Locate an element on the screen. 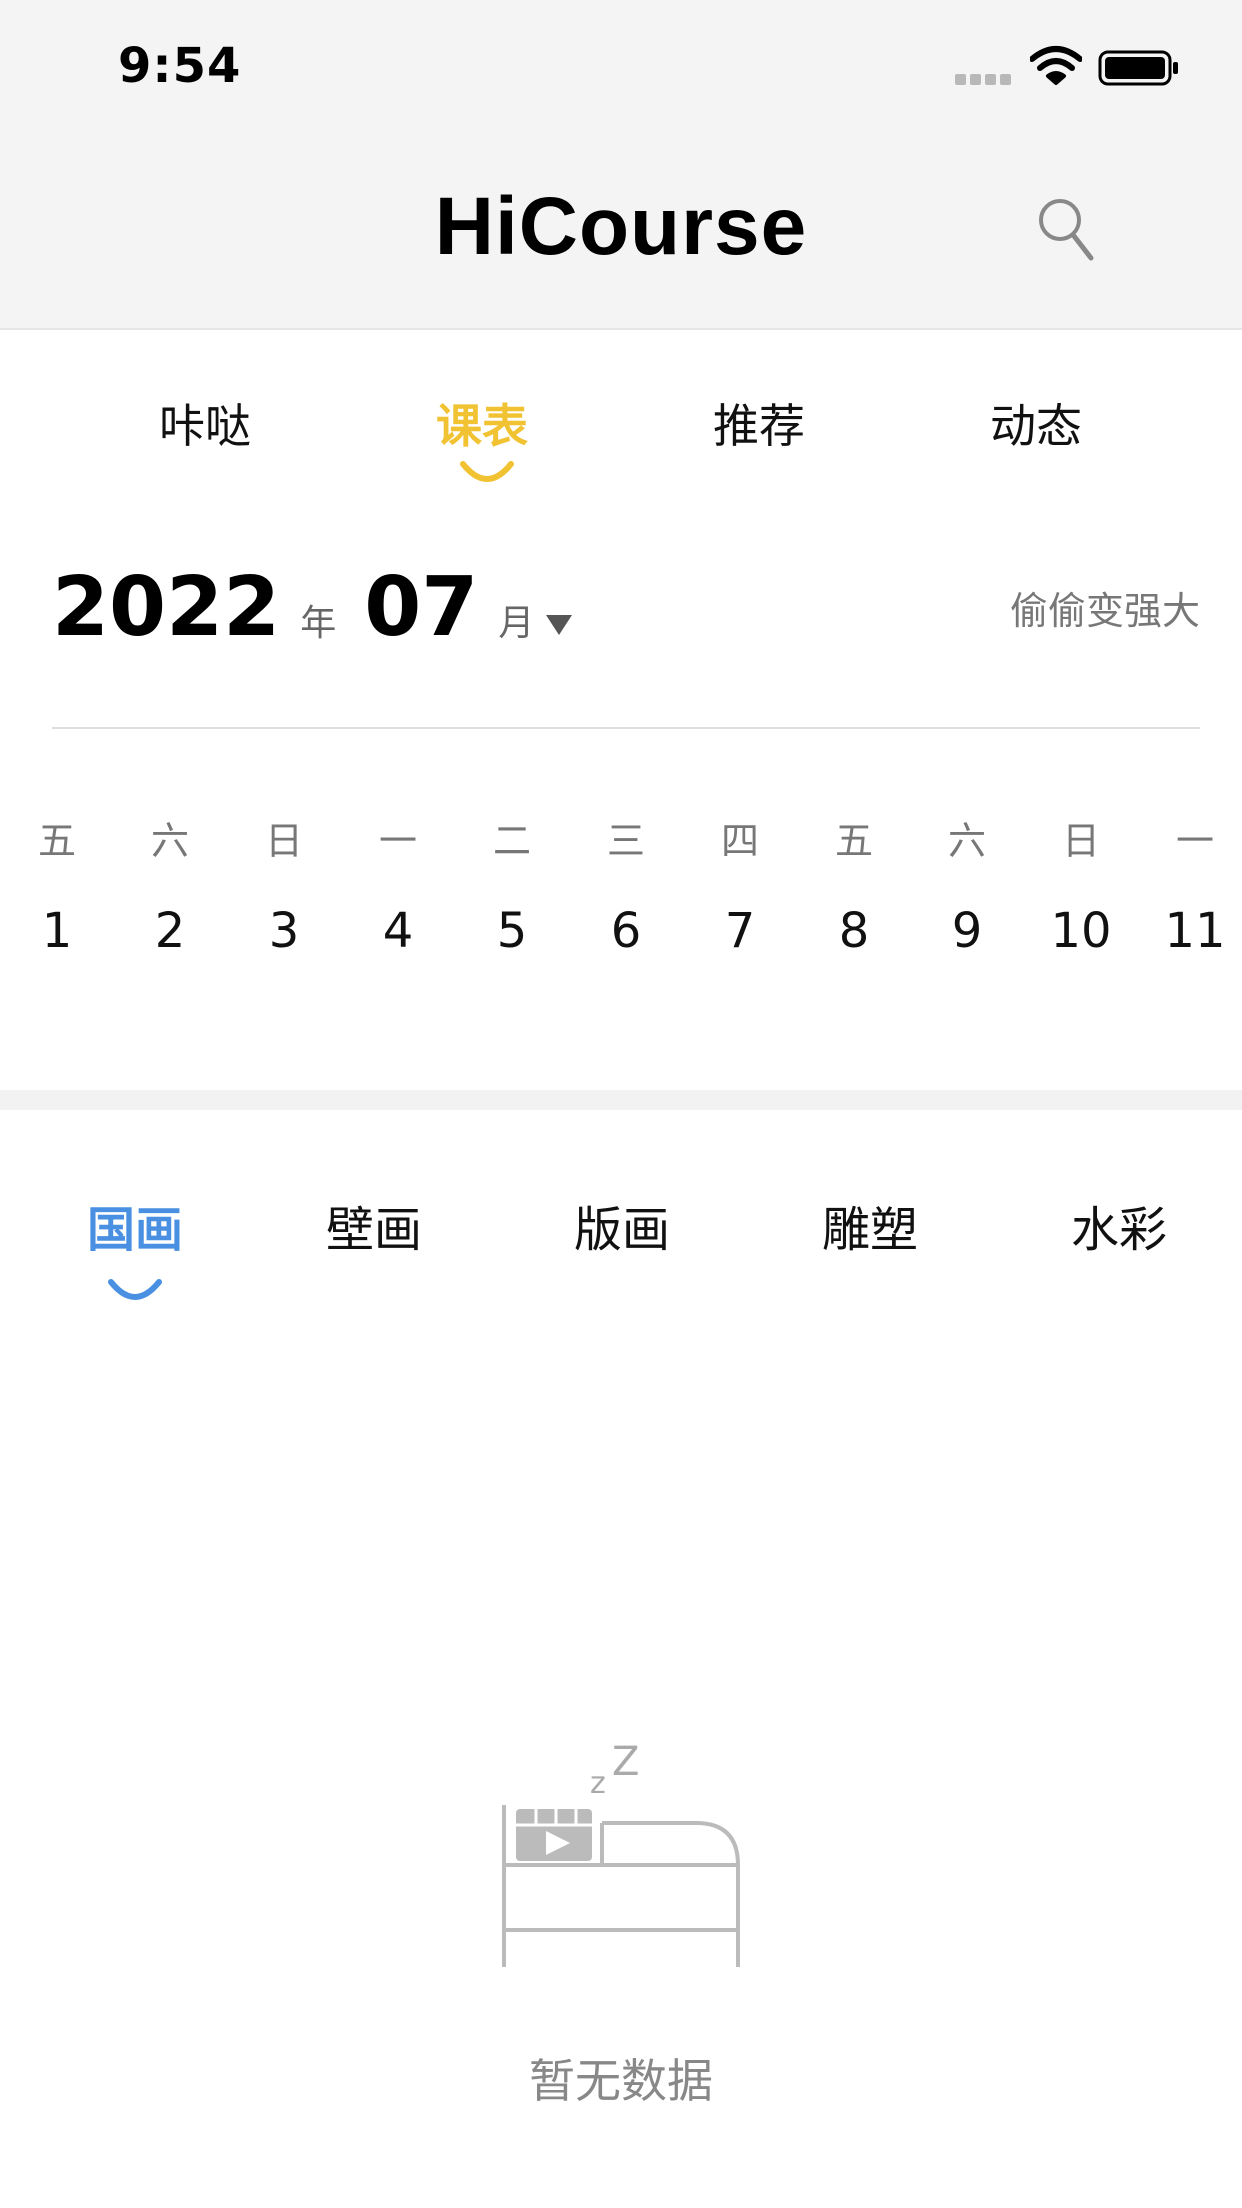  dropdown-caret-icon is located at coordinates (559, 625).